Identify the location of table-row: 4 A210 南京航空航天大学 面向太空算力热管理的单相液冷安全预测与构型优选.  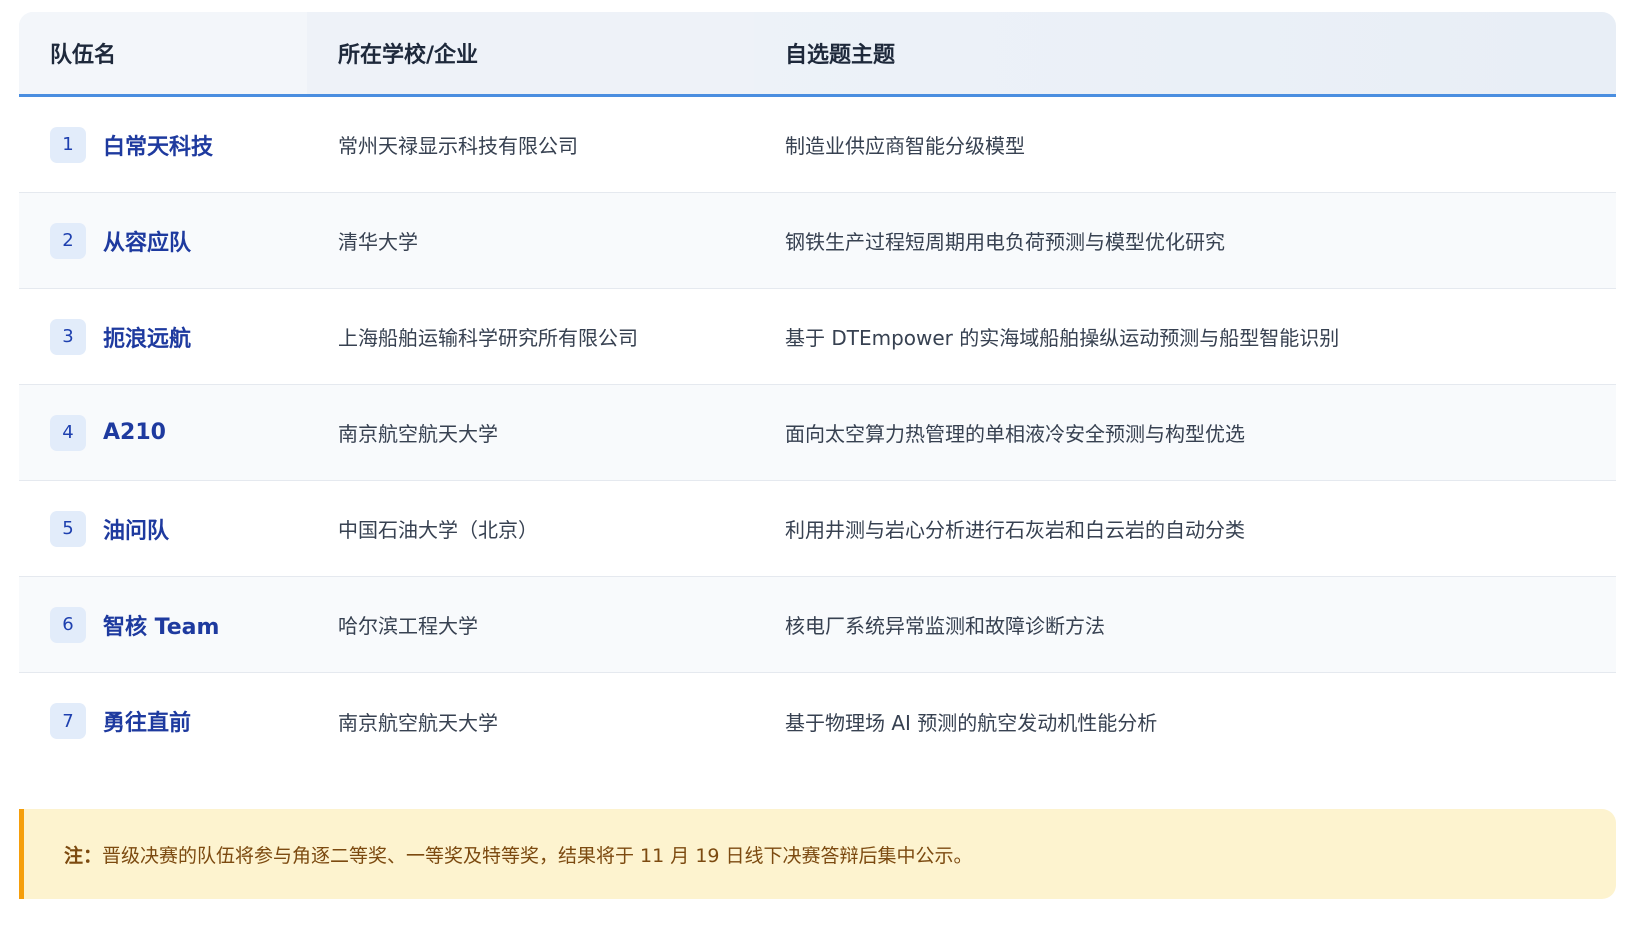
(817, 433).